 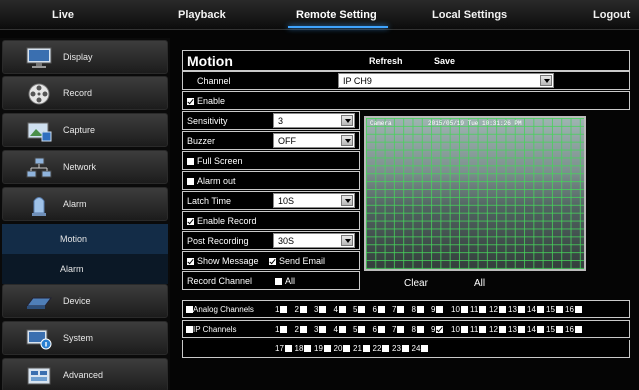 I want to click on analog-channel-6-checkbox: 6, so click(x=379, y=309).